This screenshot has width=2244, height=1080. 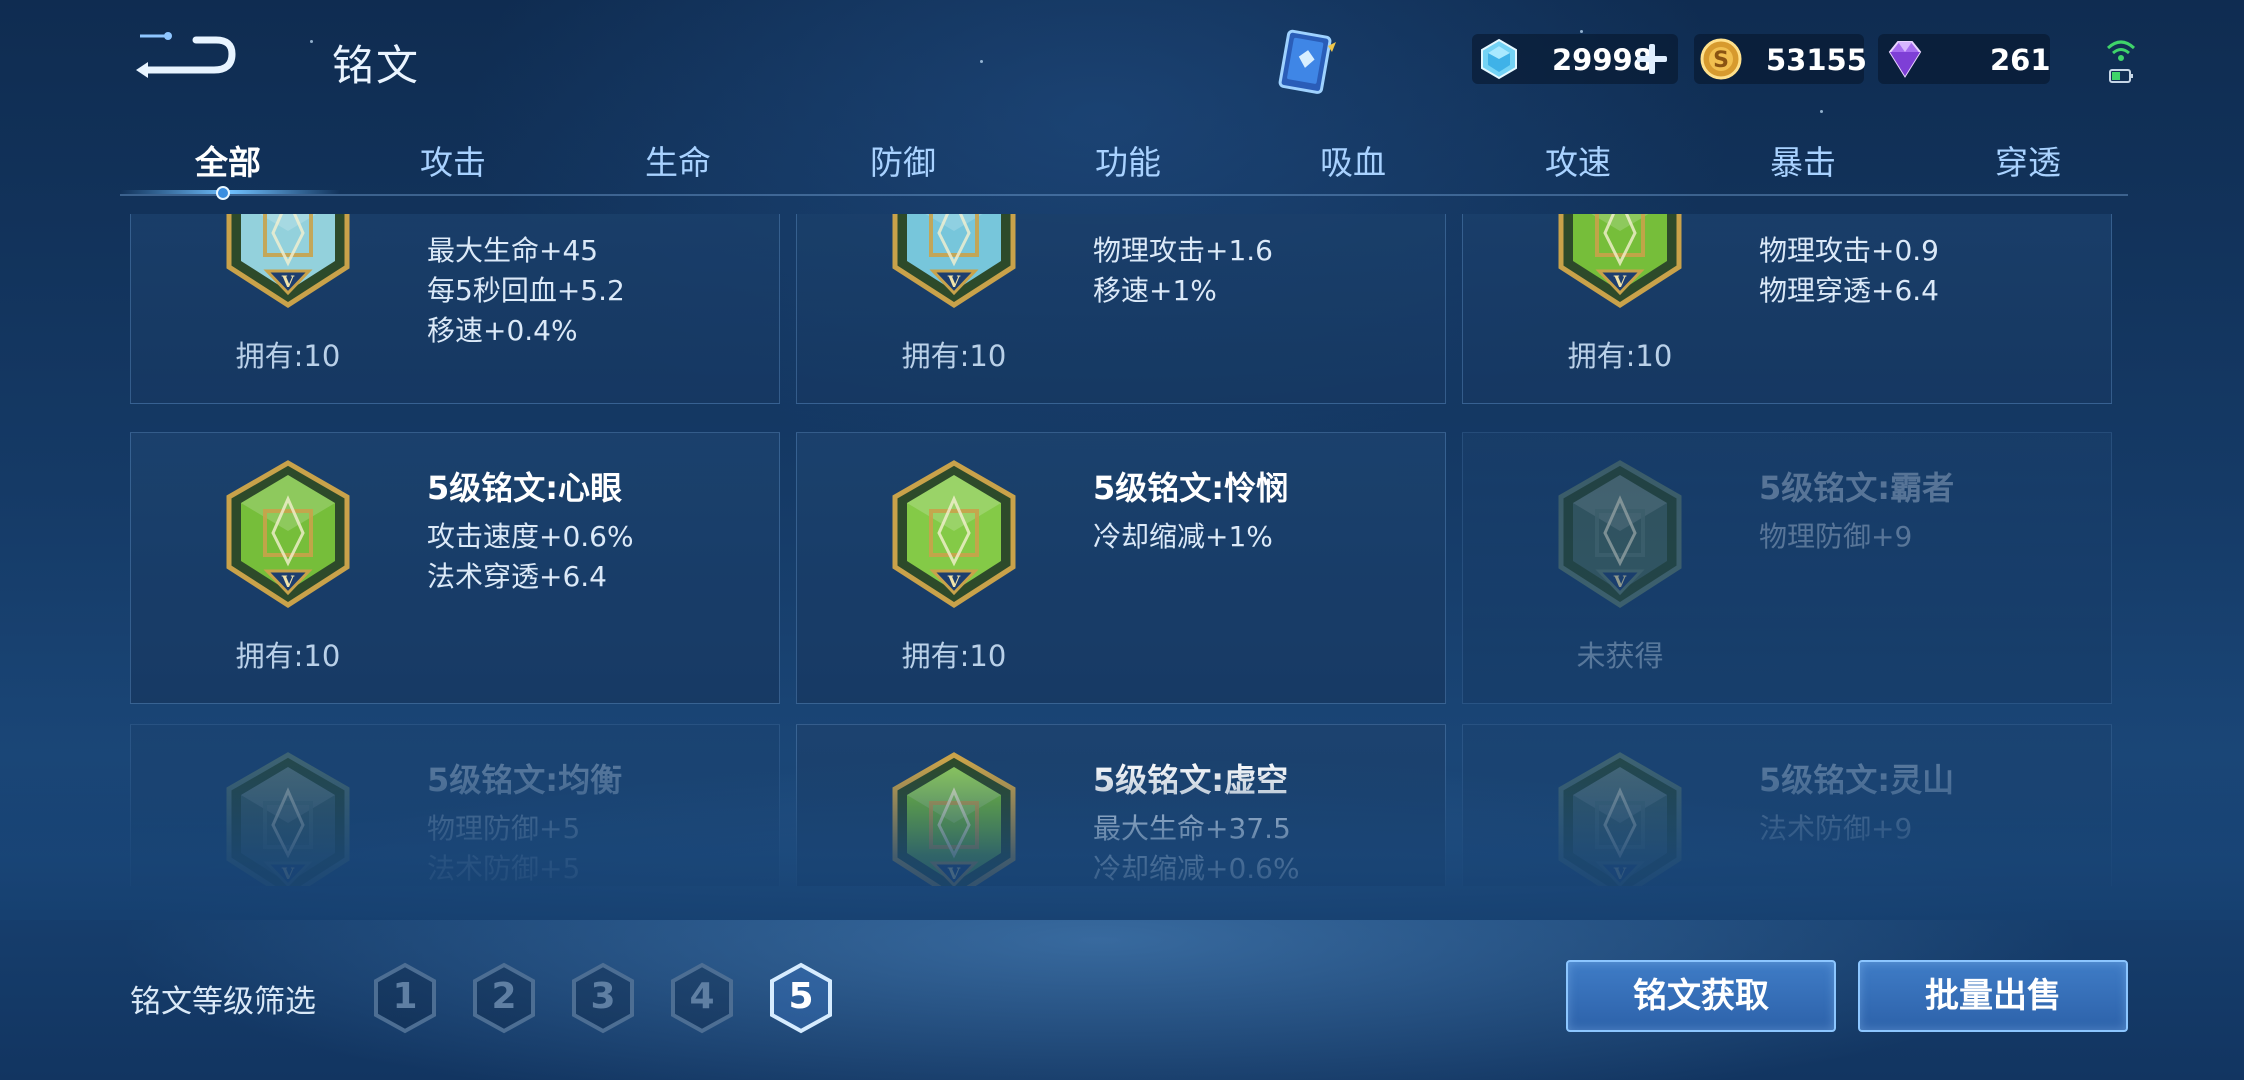 What do you see at coordinates (2121, 61) in the screenshot?
I see `signal-battery-icon` at bounding box center [2121, 61].